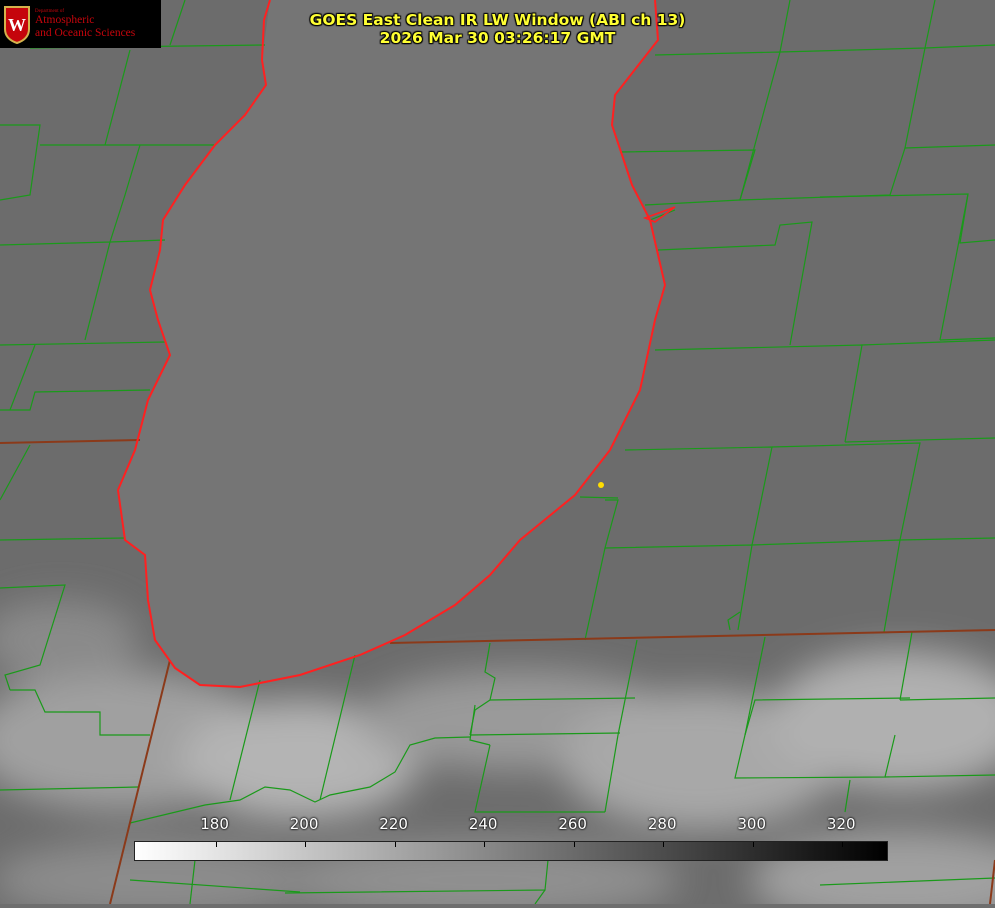 The height and width of the screenshot is (908, 995). What do you see at coordinates (497, 38) in the screenshot?
I see `title-timestamp: 2026 Mar 30 03:26:17 GMT` at bounding box center [497, 38].